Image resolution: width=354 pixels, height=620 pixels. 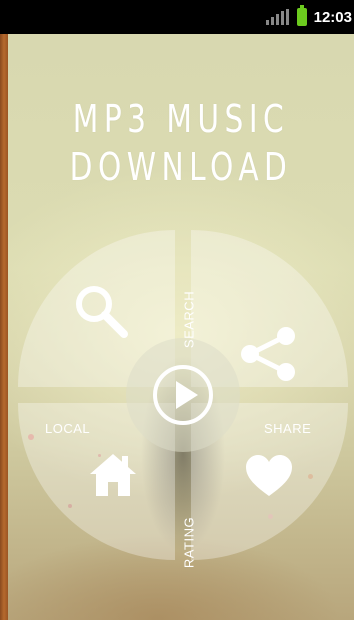 I want to click on app-title-line1: MP3 MUSIC, so click(x=181, y=119).